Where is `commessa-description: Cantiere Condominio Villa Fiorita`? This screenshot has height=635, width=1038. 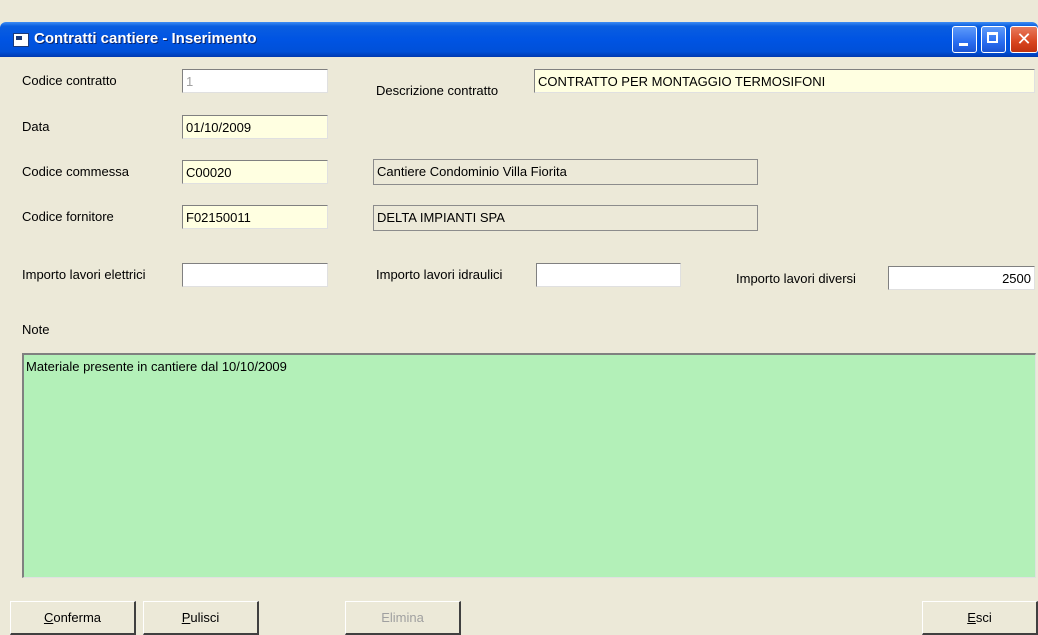
commessa-description: Cantiere Condominio Villa Fiorita is located at coordinates (565, 172).